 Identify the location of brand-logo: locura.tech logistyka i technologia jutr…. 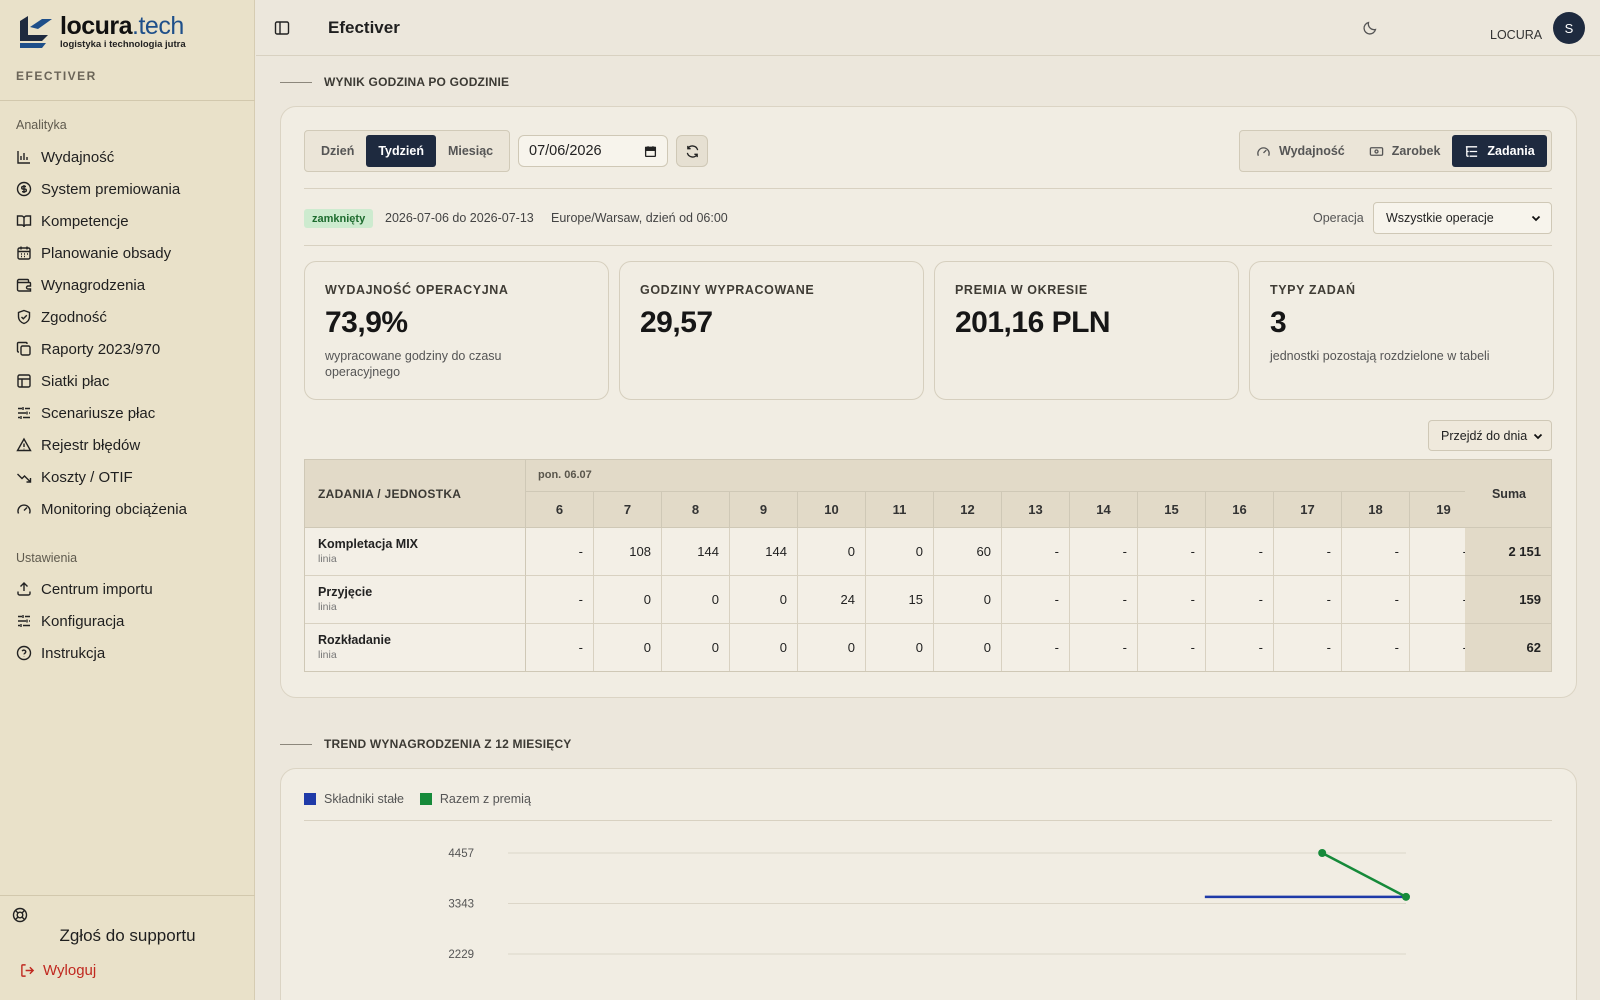
(101, 32).